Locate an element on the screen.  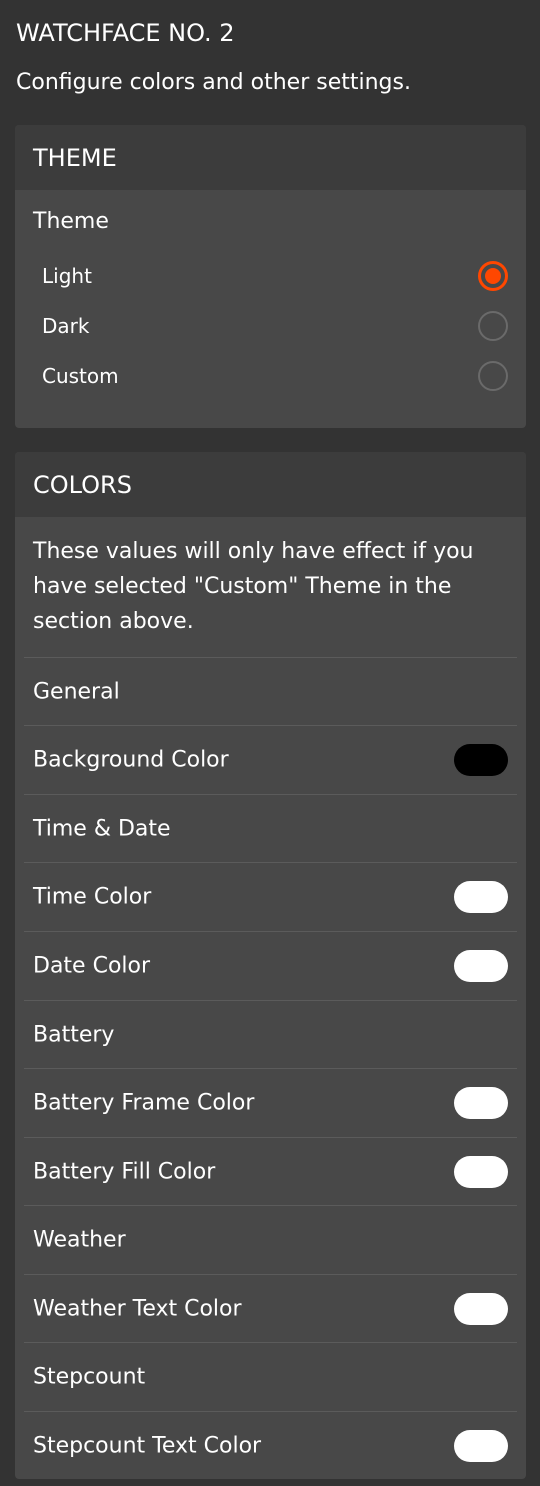
row-label: Weather is located at coordinates (79, 1239).